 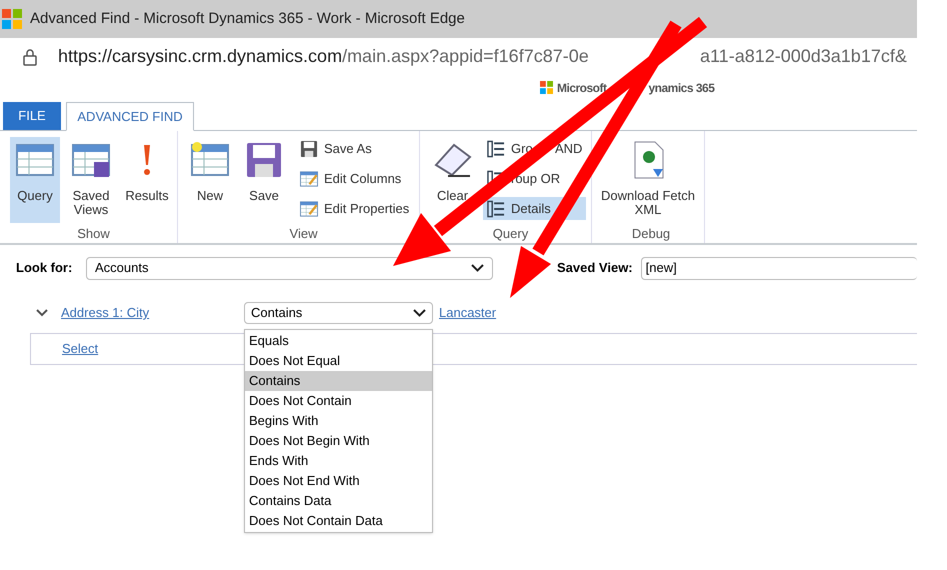 I want to click on ribbon-button: Save As, so click(x=355, y=148).